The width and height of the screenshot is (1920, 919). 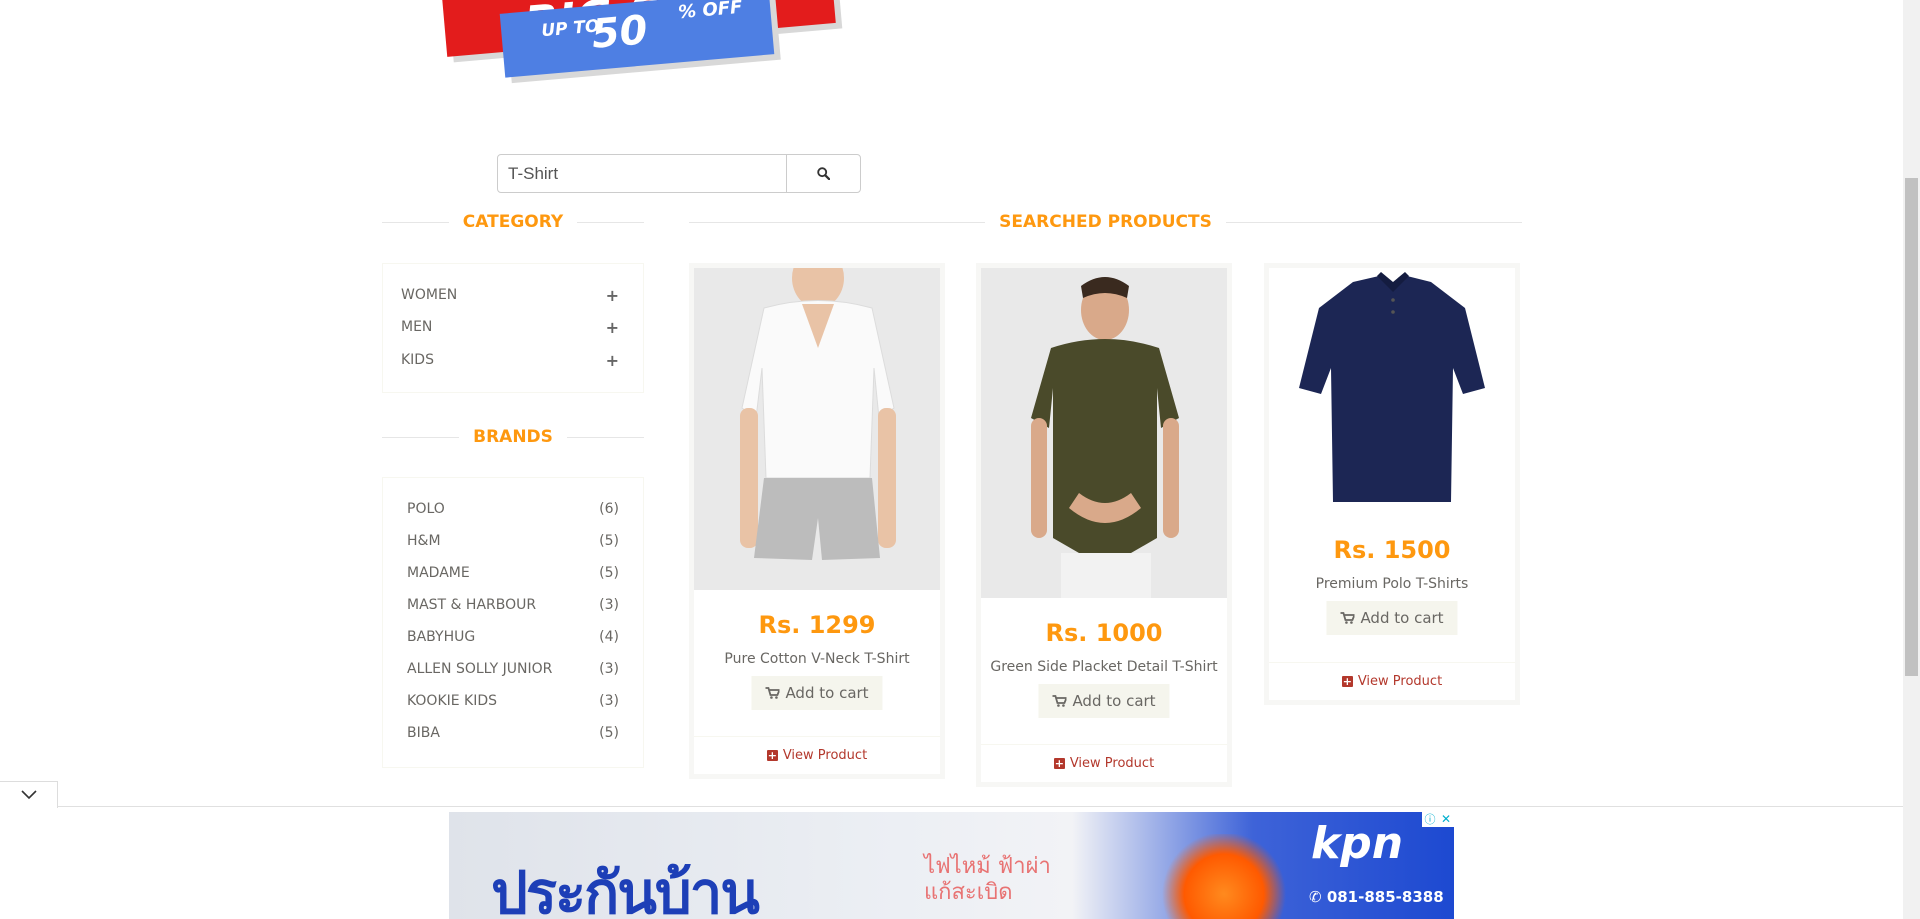 What do you see at coordinates (452, 701) in the screenshot?
I see `brand-label: KOOKIE KIDS` at bounding box center [452, 701].